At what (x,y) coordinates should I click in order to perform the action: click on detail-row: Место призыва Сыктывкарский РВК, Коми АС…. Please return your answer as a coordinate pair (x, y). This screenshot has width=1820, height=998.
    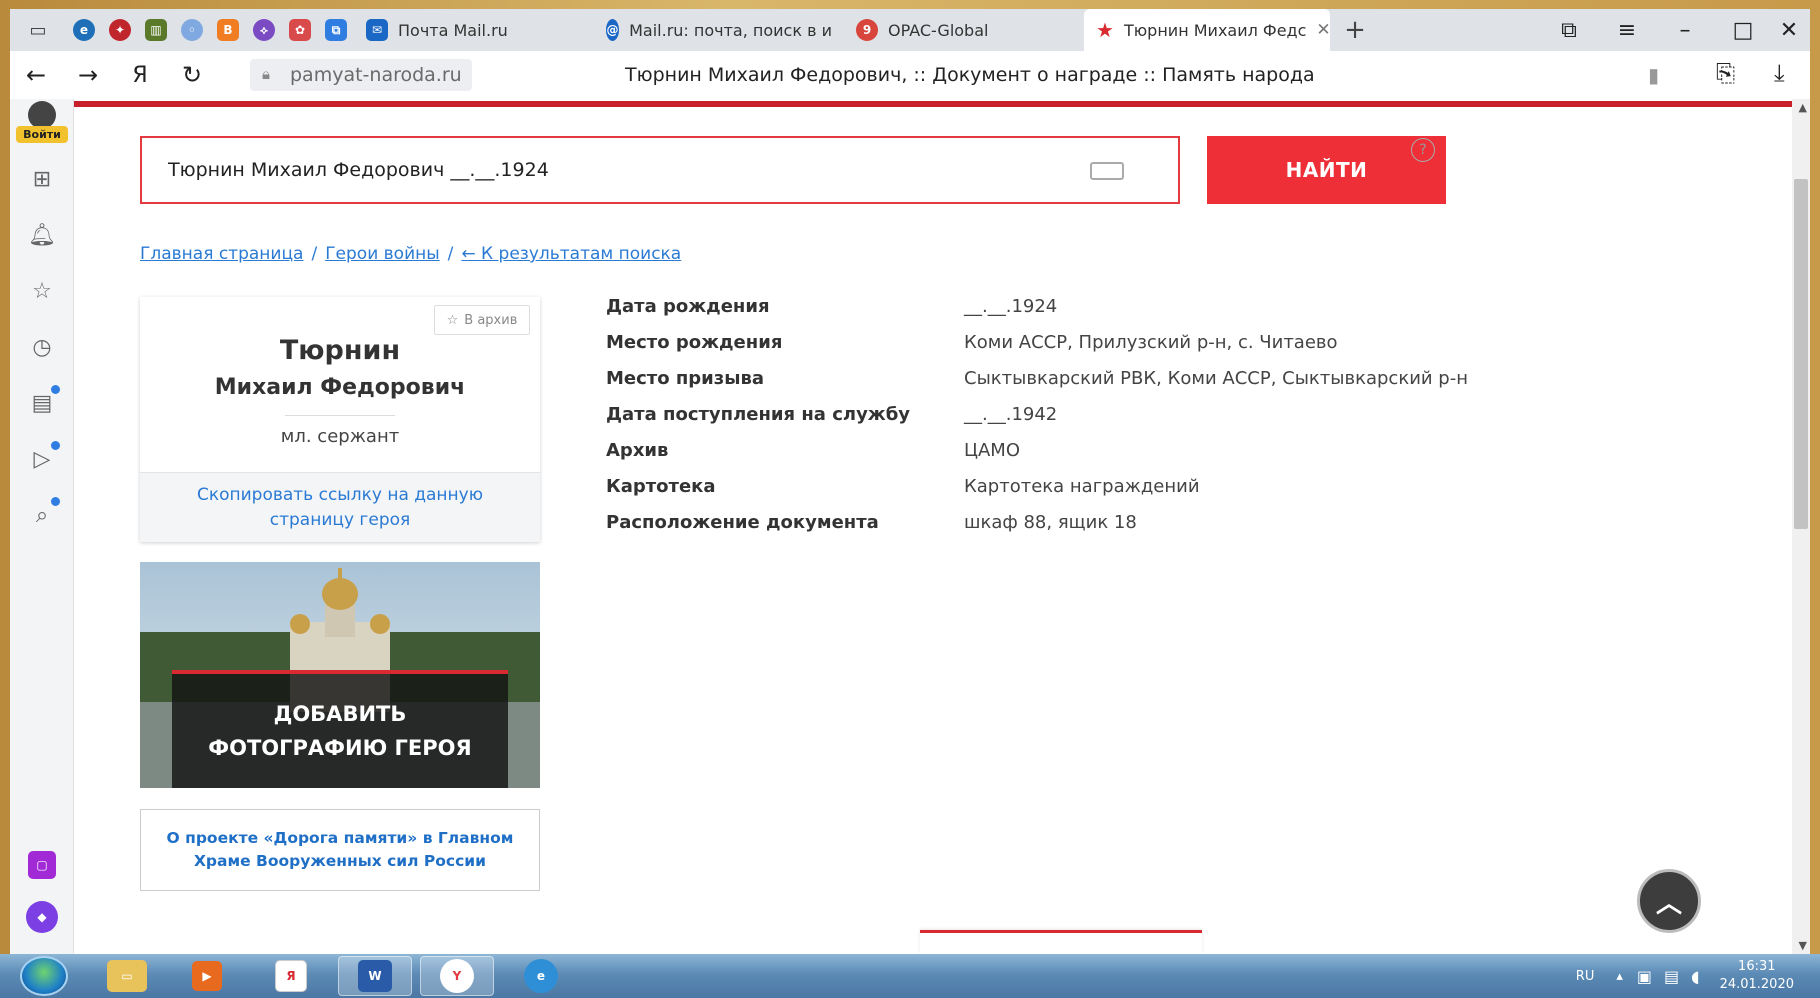
    Looking at the image, I should click on (1037, 386).